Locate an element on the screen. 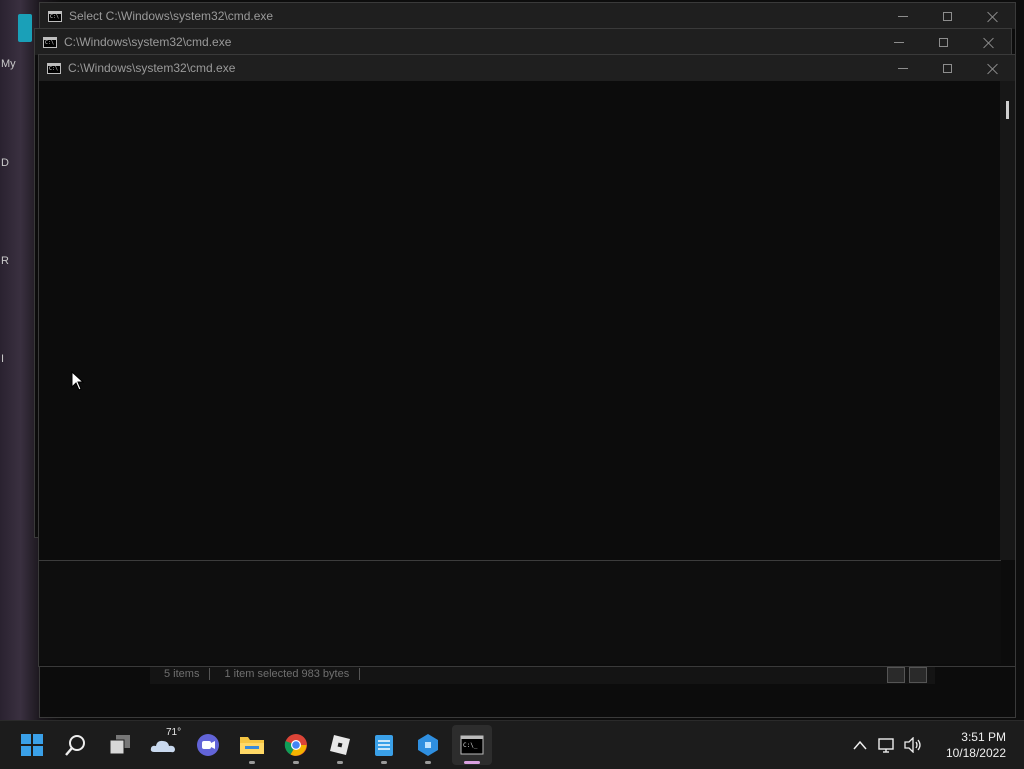  vertical-scrollbar is located at coordinates (1007, 320).